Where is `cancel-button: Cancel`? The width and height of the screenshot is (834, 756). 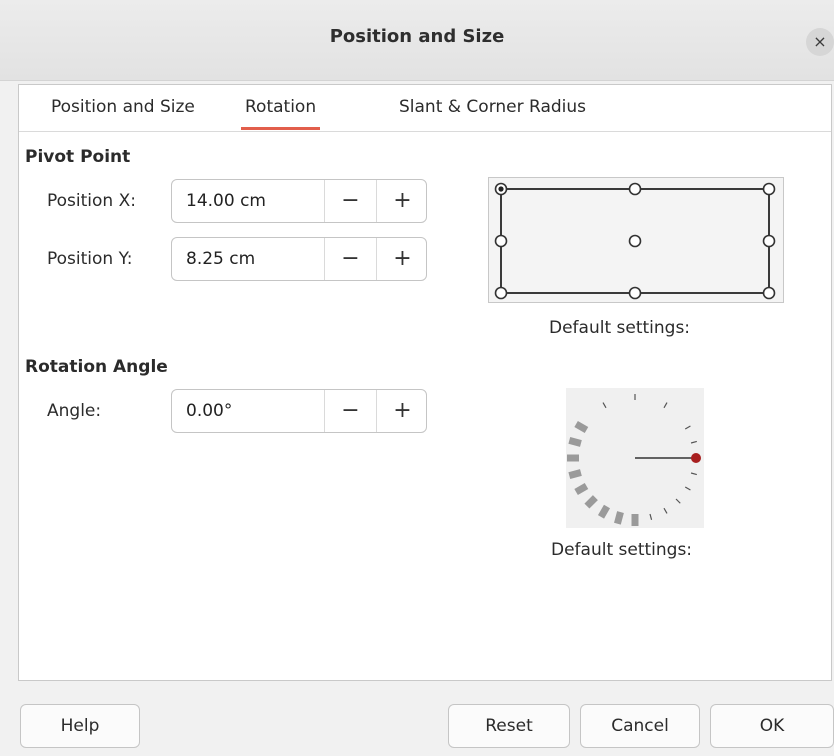
cancel-button: Cancel is located at coordinates (640, 726).